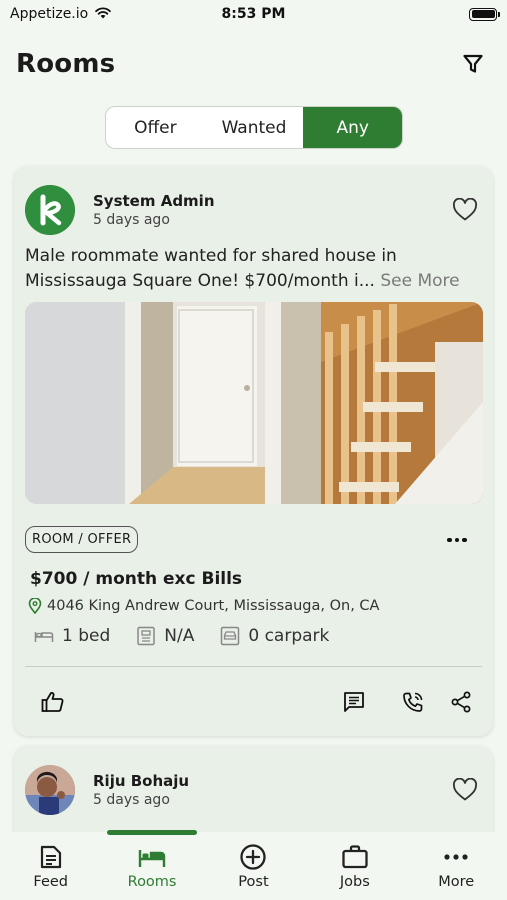 The height and width of the screenshot is (900, 507). What do you see at coordinates (419, 281) in the screenshot?
I see `see-more-link: See More` at bounding box center [419, 281].